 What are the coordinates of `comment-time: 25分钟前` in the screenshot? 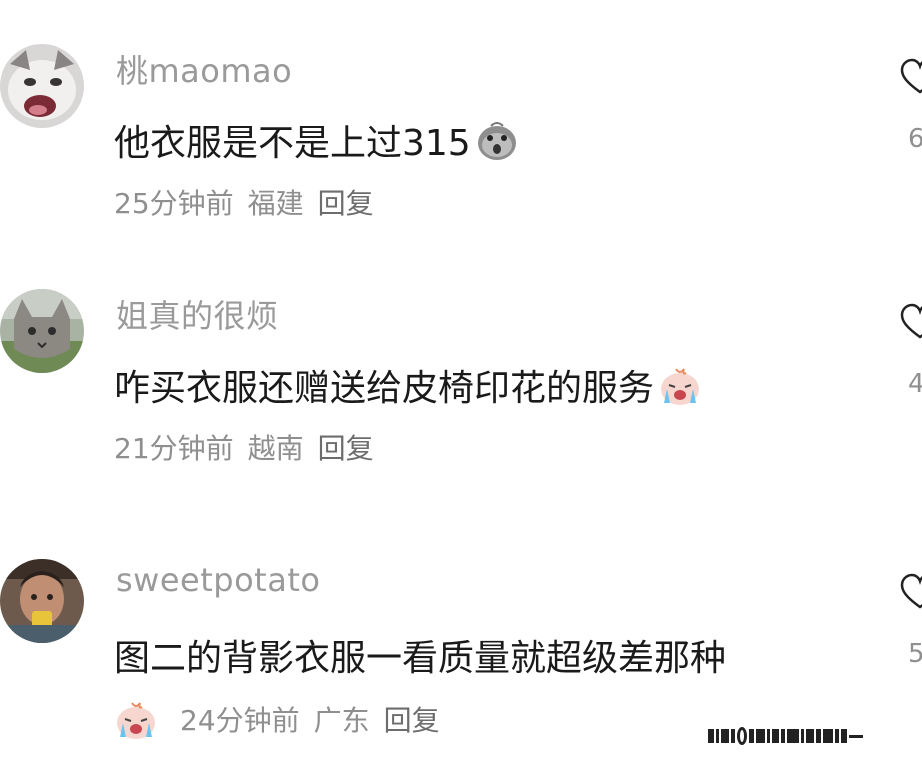 It's located at (174, 203).